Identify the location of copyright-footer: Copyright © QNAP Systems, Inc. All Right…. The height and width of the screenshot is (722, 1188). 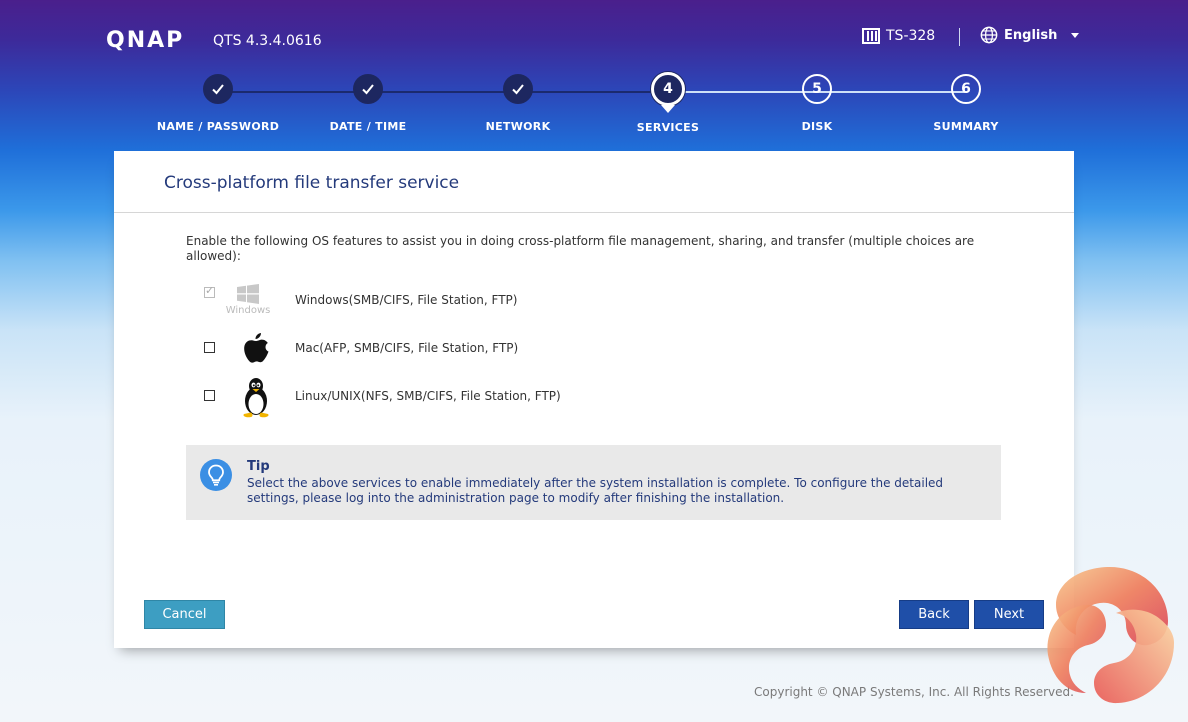
(914, 692).